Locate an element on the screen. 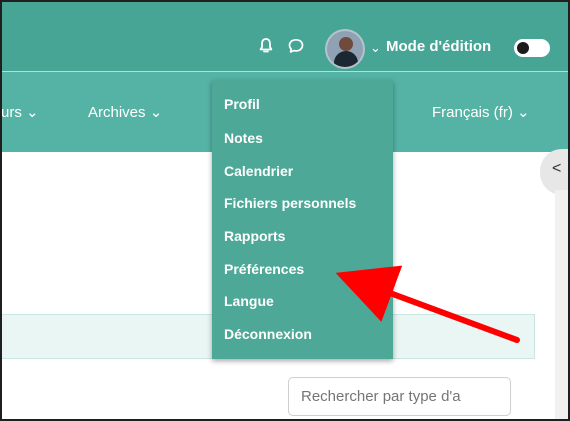 This screenshot has height=421, width=570. nav-item-language: Français (fr) ⌄ is located at coordinates (481, 113).